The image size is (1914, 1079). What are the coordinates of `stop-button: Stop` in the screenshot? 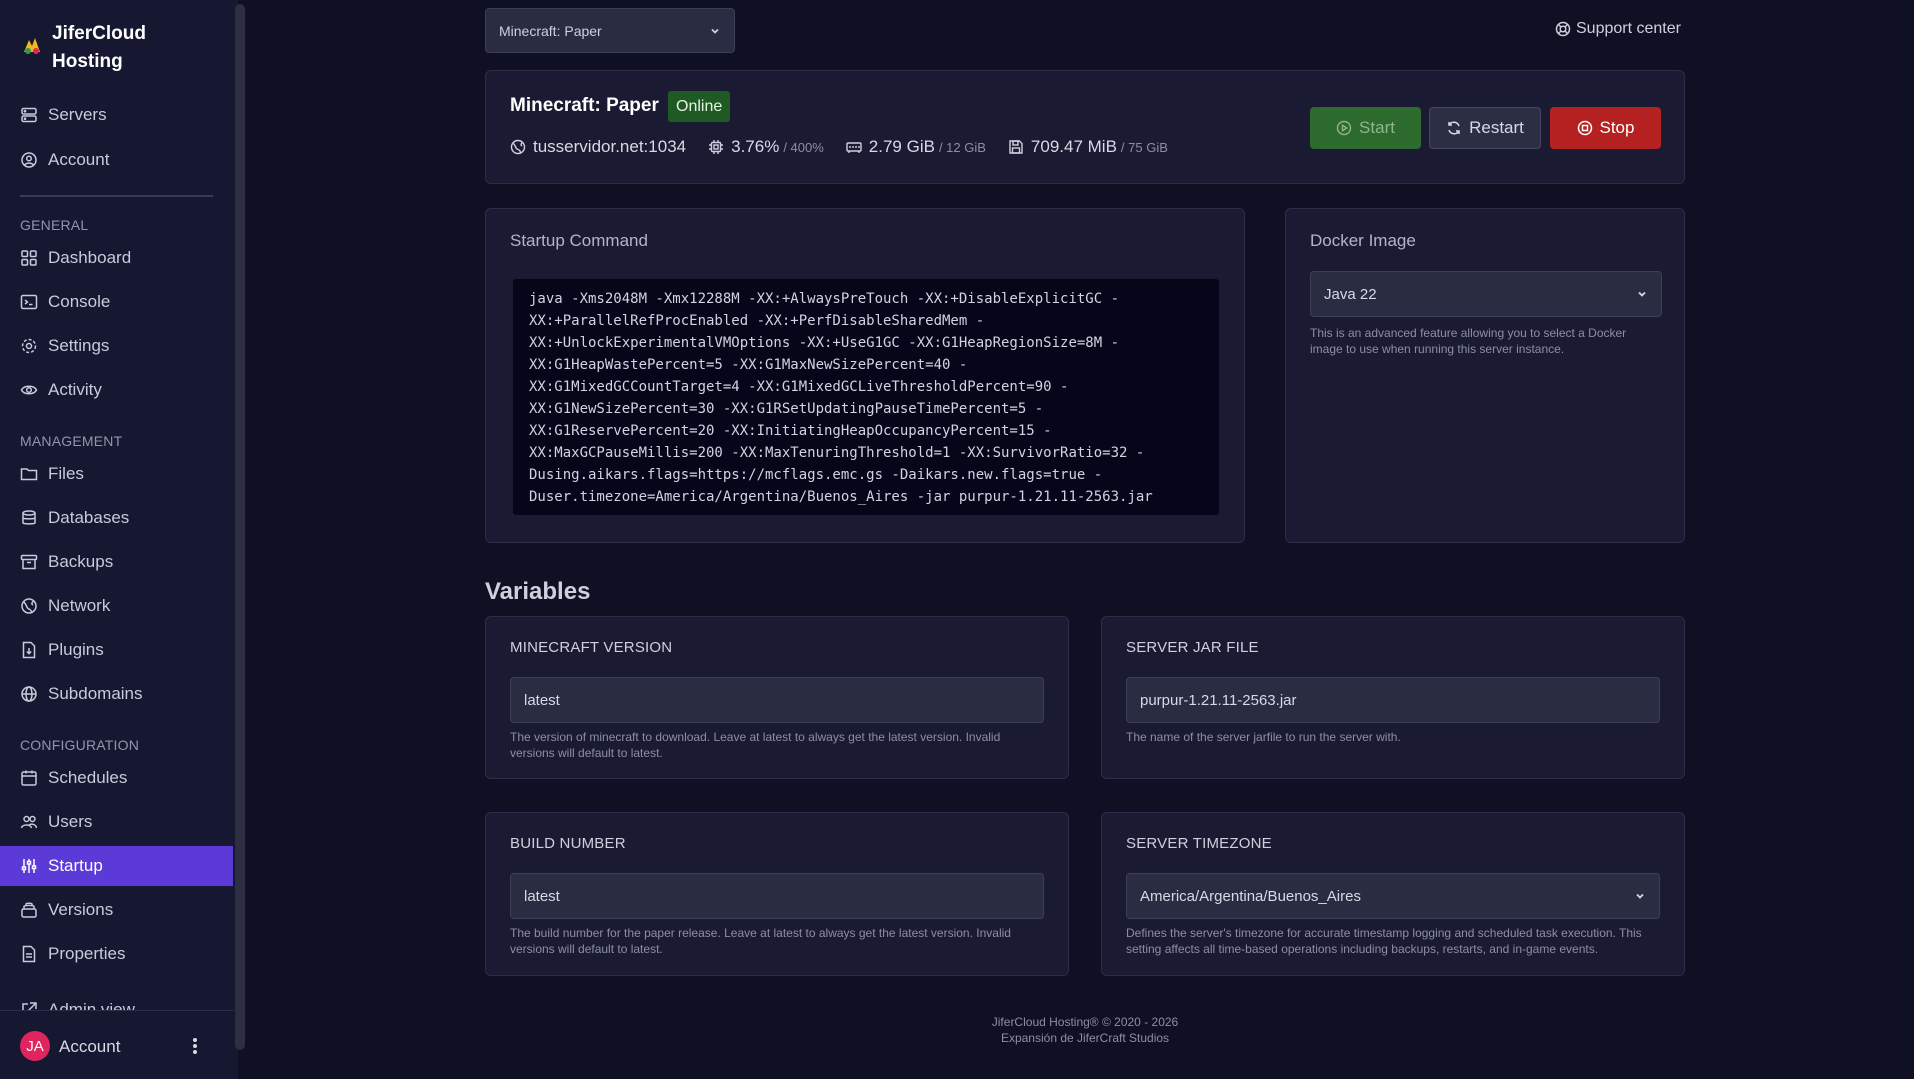 It's located at (1605, 128).